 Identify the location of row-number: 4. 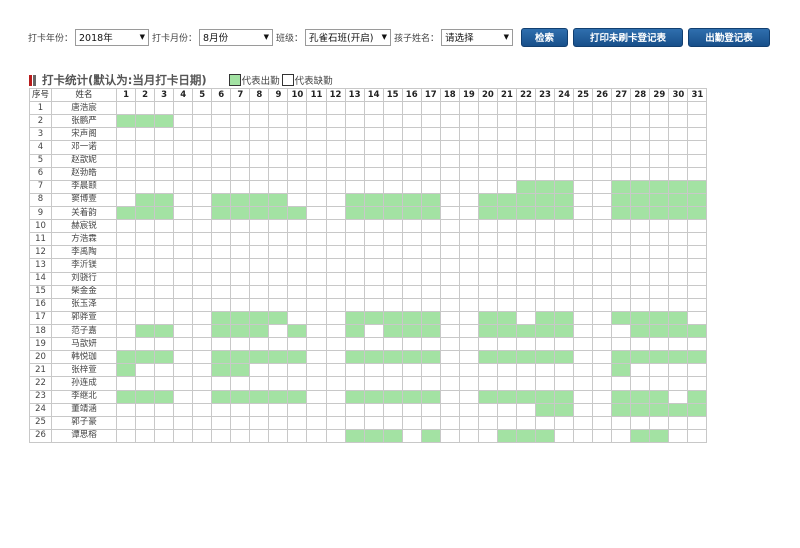
(40, 147).